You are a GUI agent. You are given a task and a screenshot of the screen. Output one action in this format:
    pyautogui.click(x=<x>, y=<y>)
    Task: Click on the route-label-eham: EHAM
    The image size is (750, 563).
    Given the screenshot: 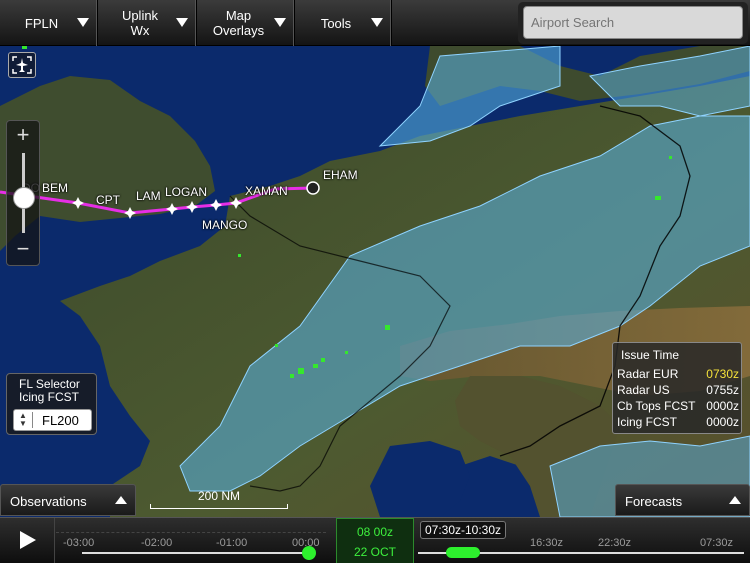 What is the action you would take?
    pyautogui.click(x=340, y=175)
    